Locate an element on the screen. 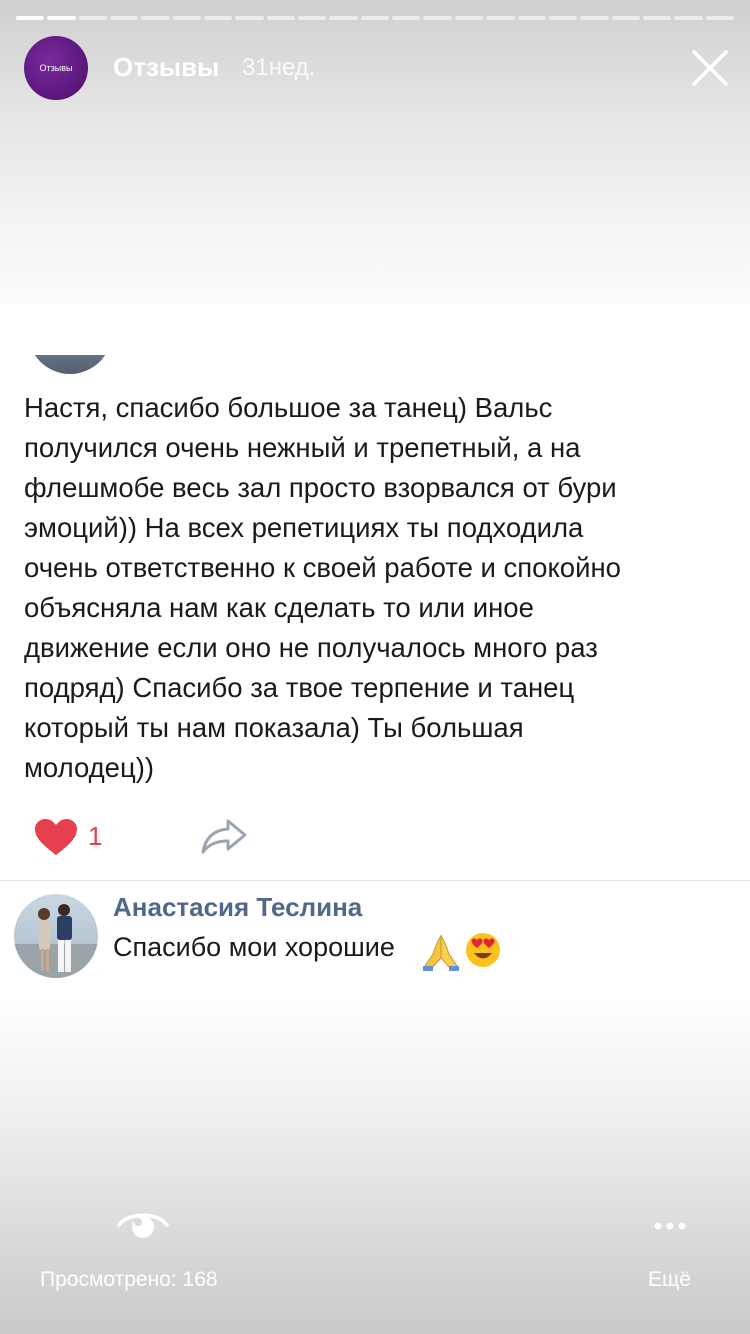 The image size is (750, 1334). story-title: Отзывы is located at coordinates (166, 67).